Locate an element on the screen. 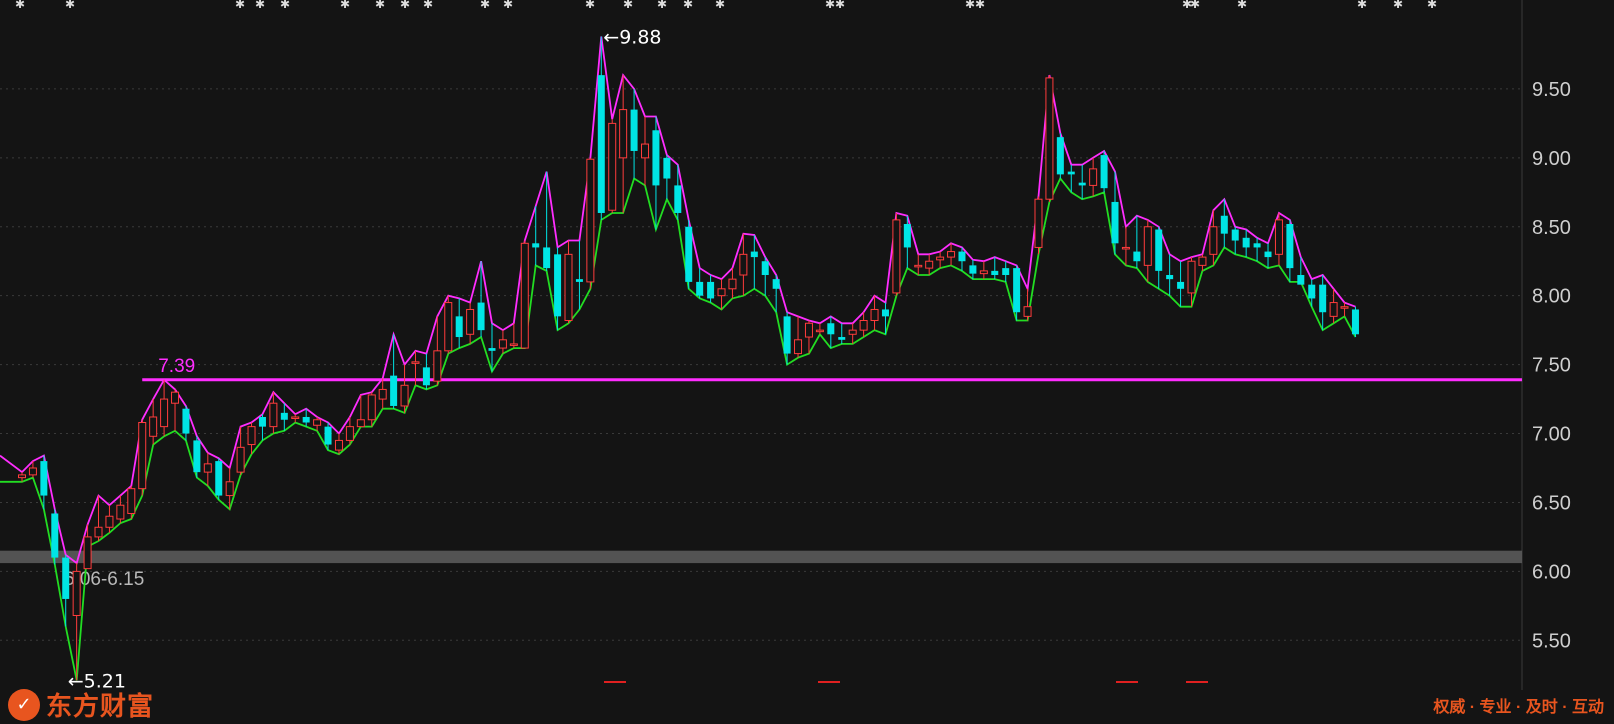  brand-slogan: 权威 · 专业 · 及时 · 互动 is located at coordinates (1518, 707).